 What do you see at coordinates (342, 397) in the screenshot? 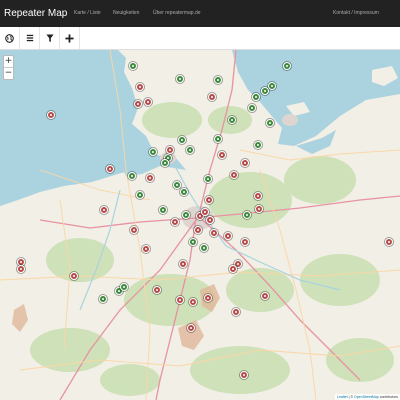
I see `leaflet-link: Leaflet` at bounding box center [342, 397].